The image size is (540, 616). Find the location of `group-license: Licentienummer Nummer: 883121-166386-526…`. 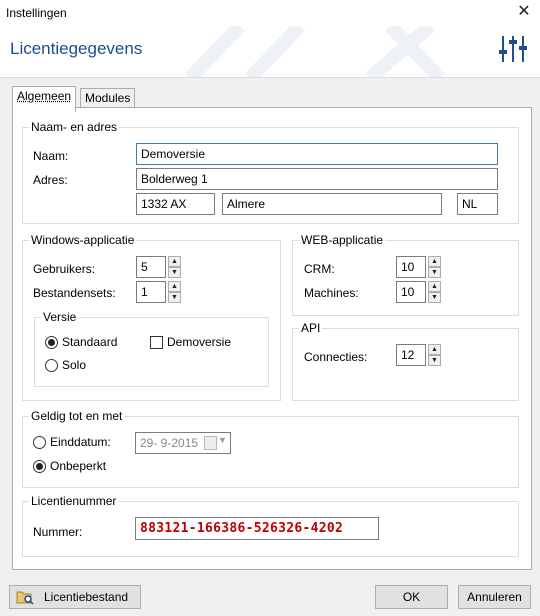

group-license: Licentienummer Nummer: 883121-166386-526… is located at coordinates (270, 525).